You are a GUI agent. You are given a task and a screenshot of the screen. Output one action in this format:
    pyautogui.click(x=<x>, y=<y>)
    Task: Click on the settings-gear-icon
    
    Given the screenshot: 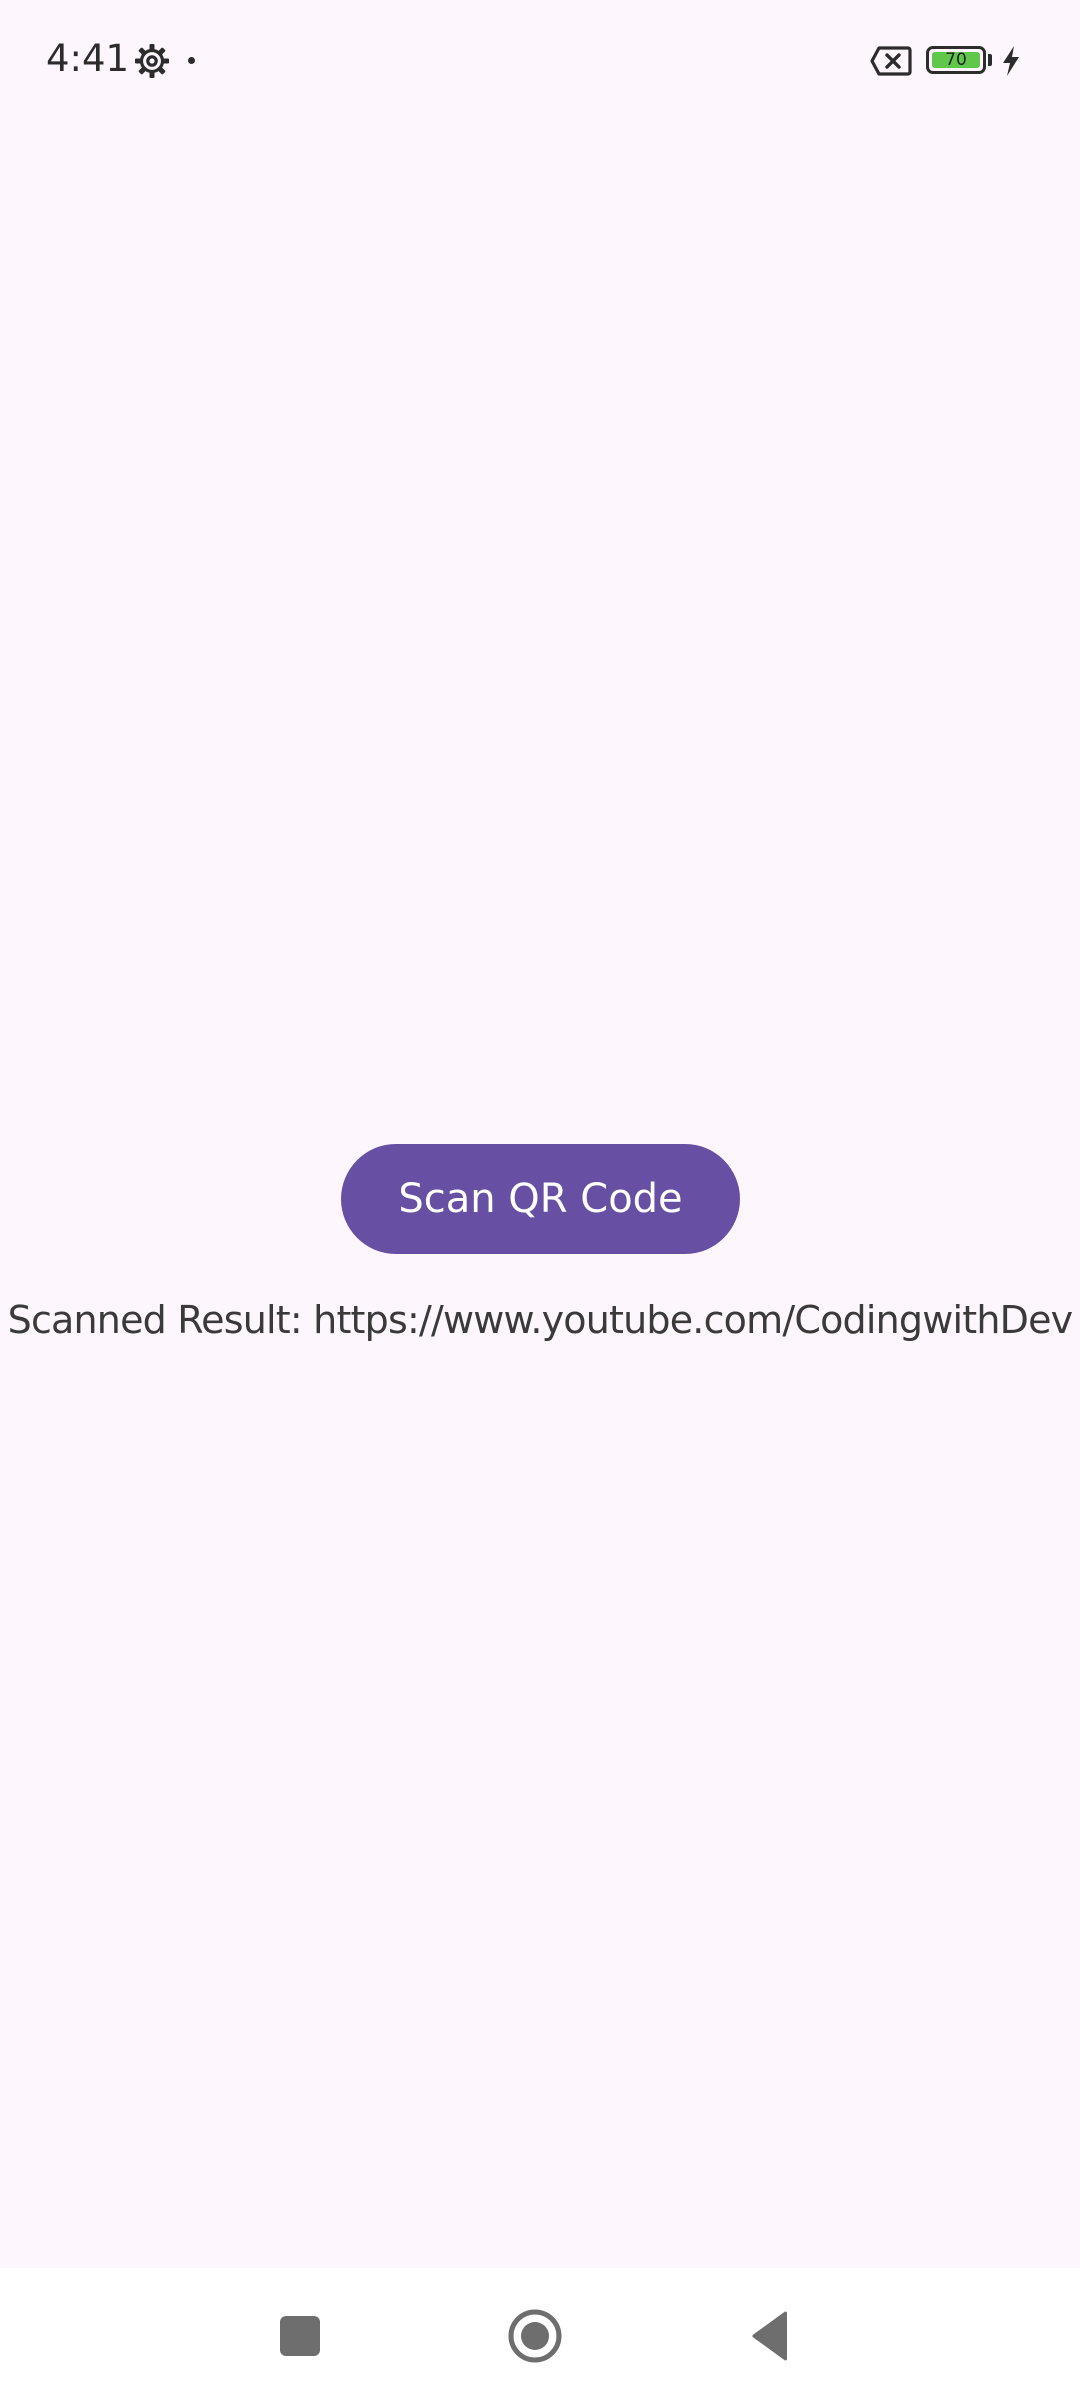 What is the action you would take?
    pyautogui.click(x=152, y=61)
    